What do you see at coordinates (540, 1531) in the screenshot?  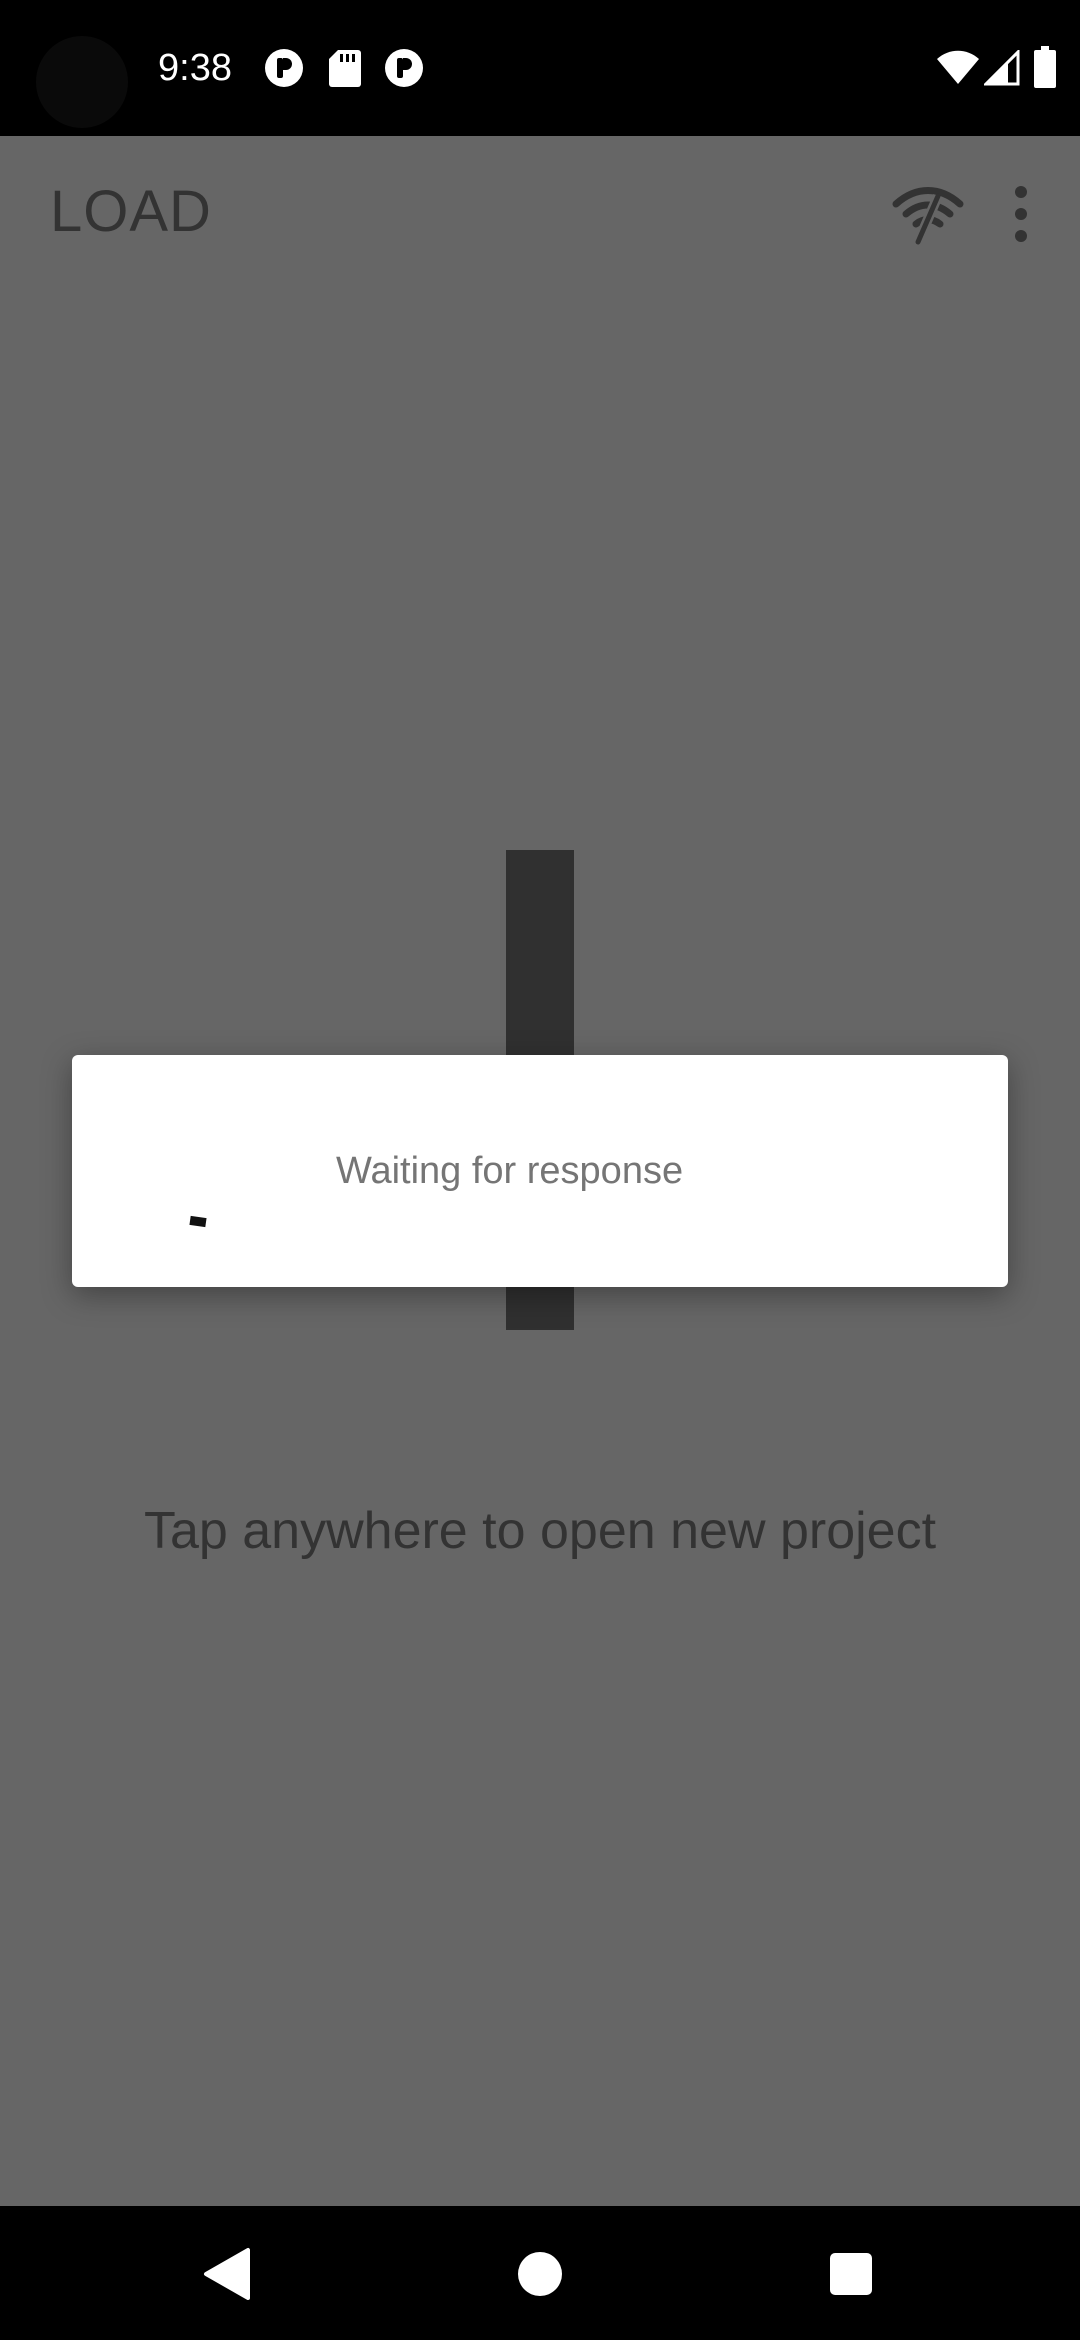 I see `open-project-hint: Tap anywhere to open new project` at bounding box center [540, 1531].